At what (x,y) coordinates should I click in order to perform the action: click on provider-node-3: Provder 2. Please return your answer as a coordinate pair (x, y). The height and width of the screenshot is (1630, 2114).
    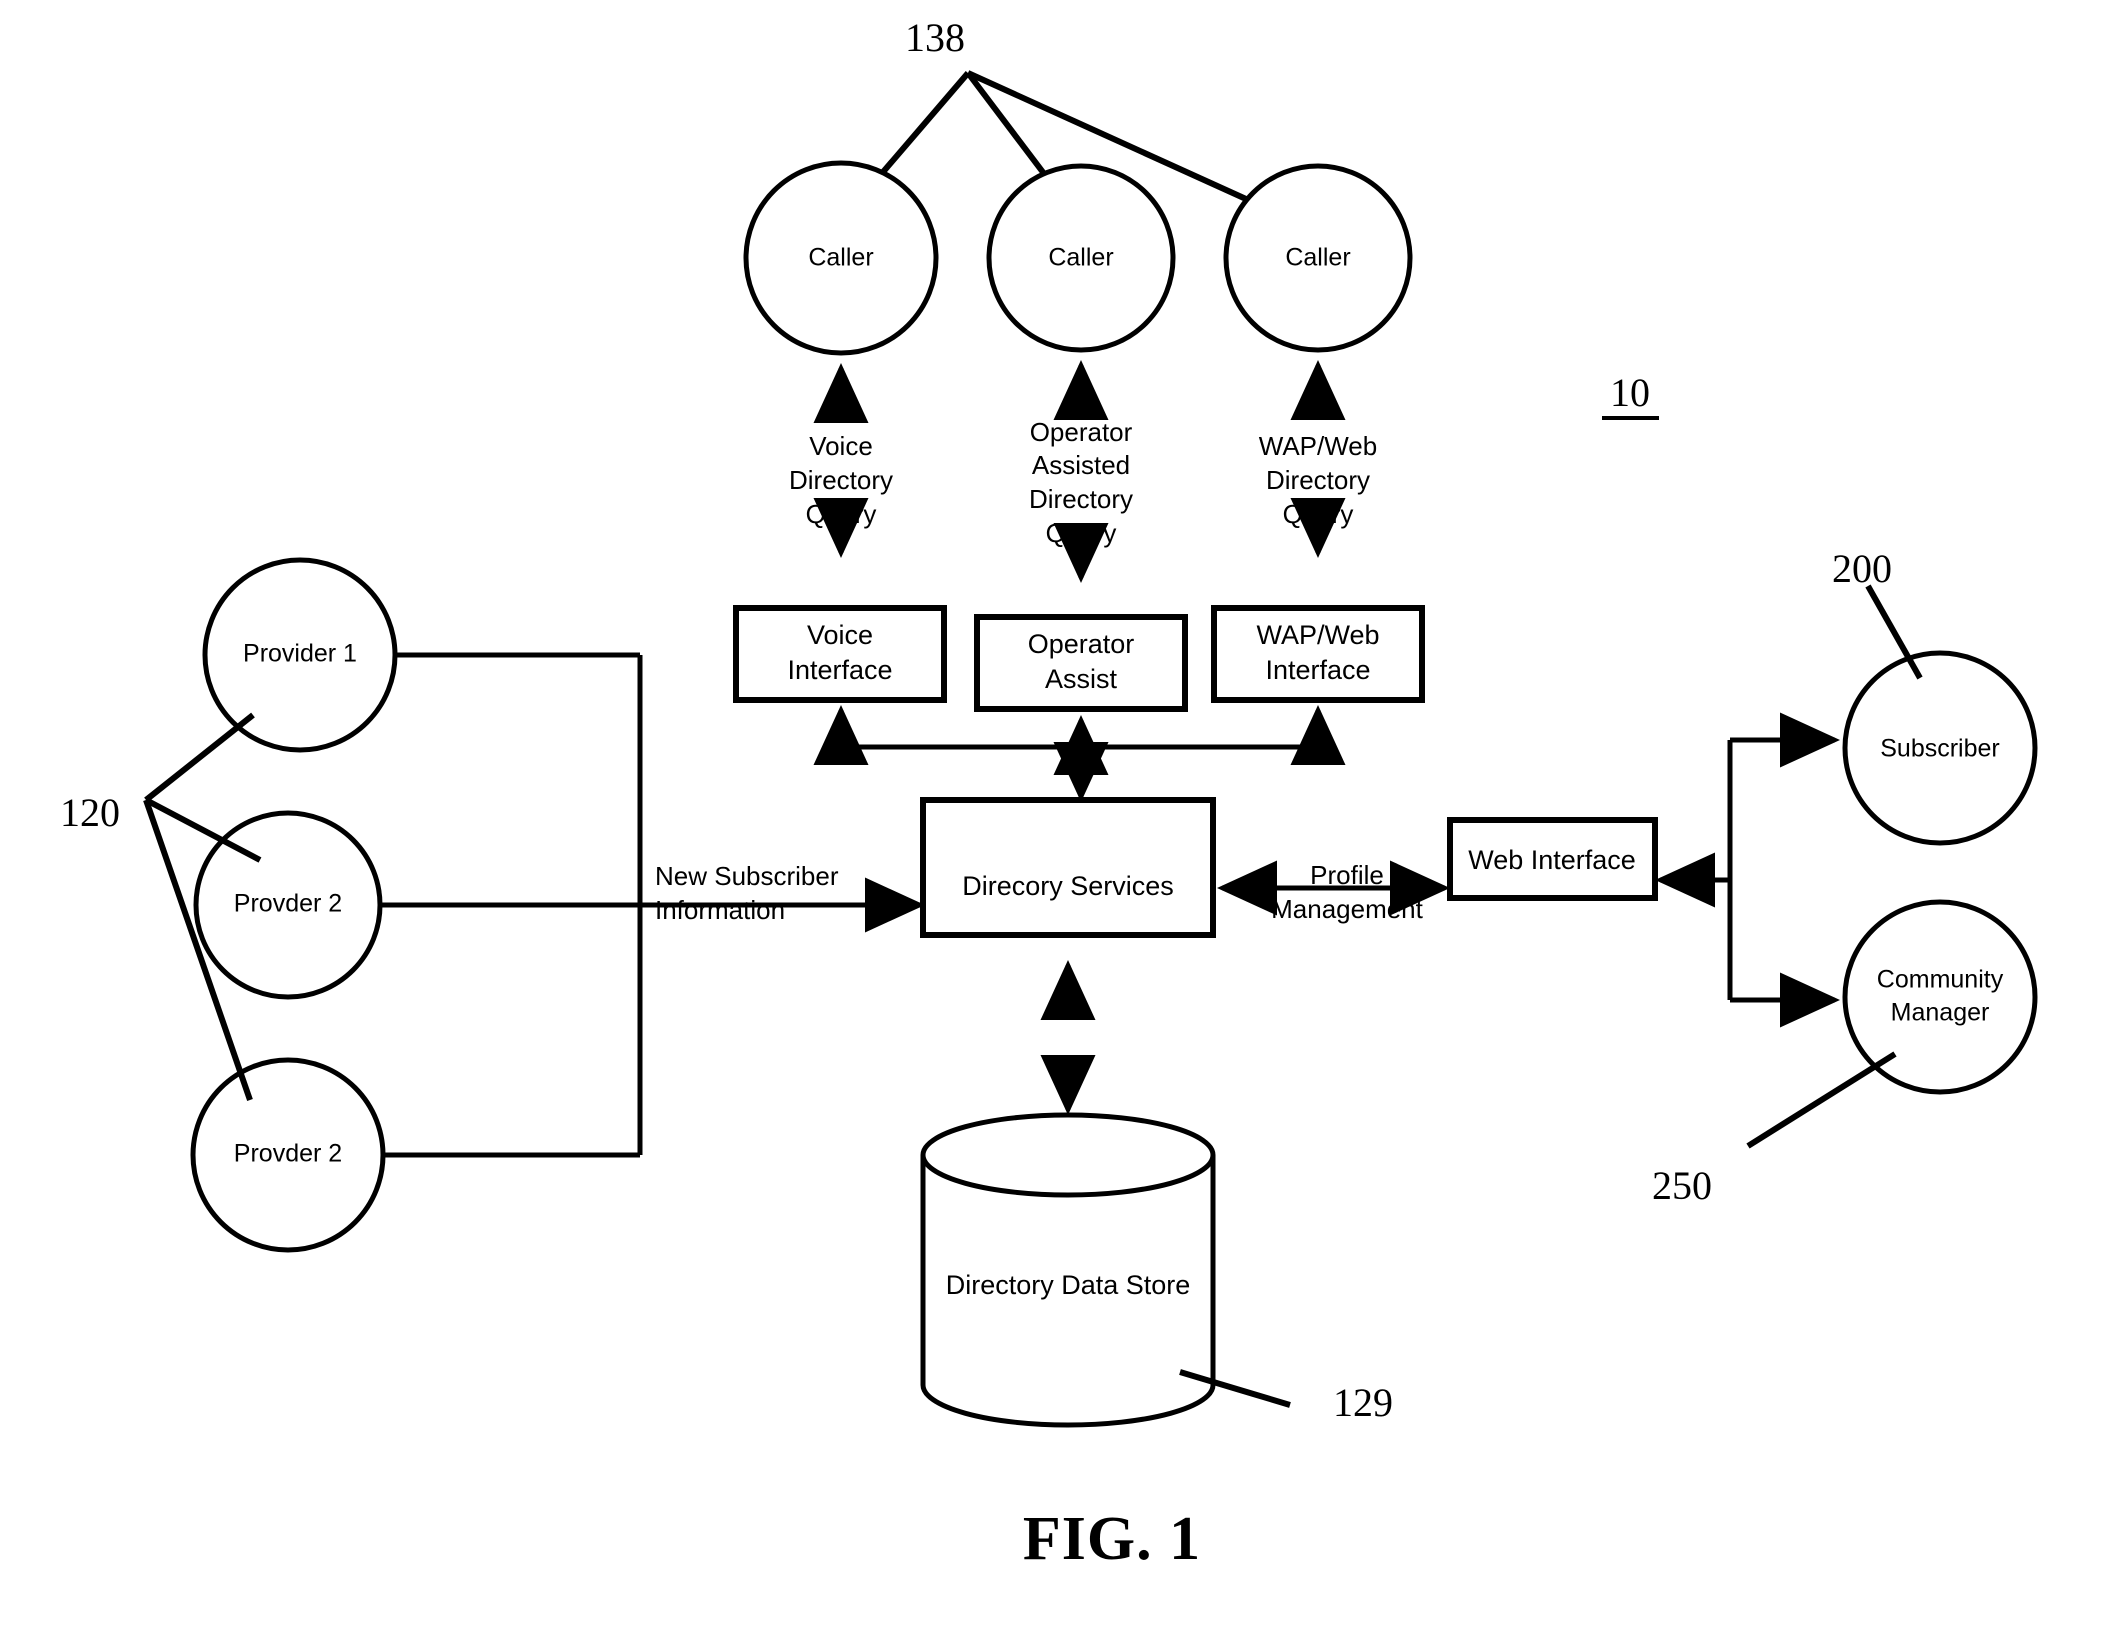
    Looking at the image, I should click on (288, 1155).